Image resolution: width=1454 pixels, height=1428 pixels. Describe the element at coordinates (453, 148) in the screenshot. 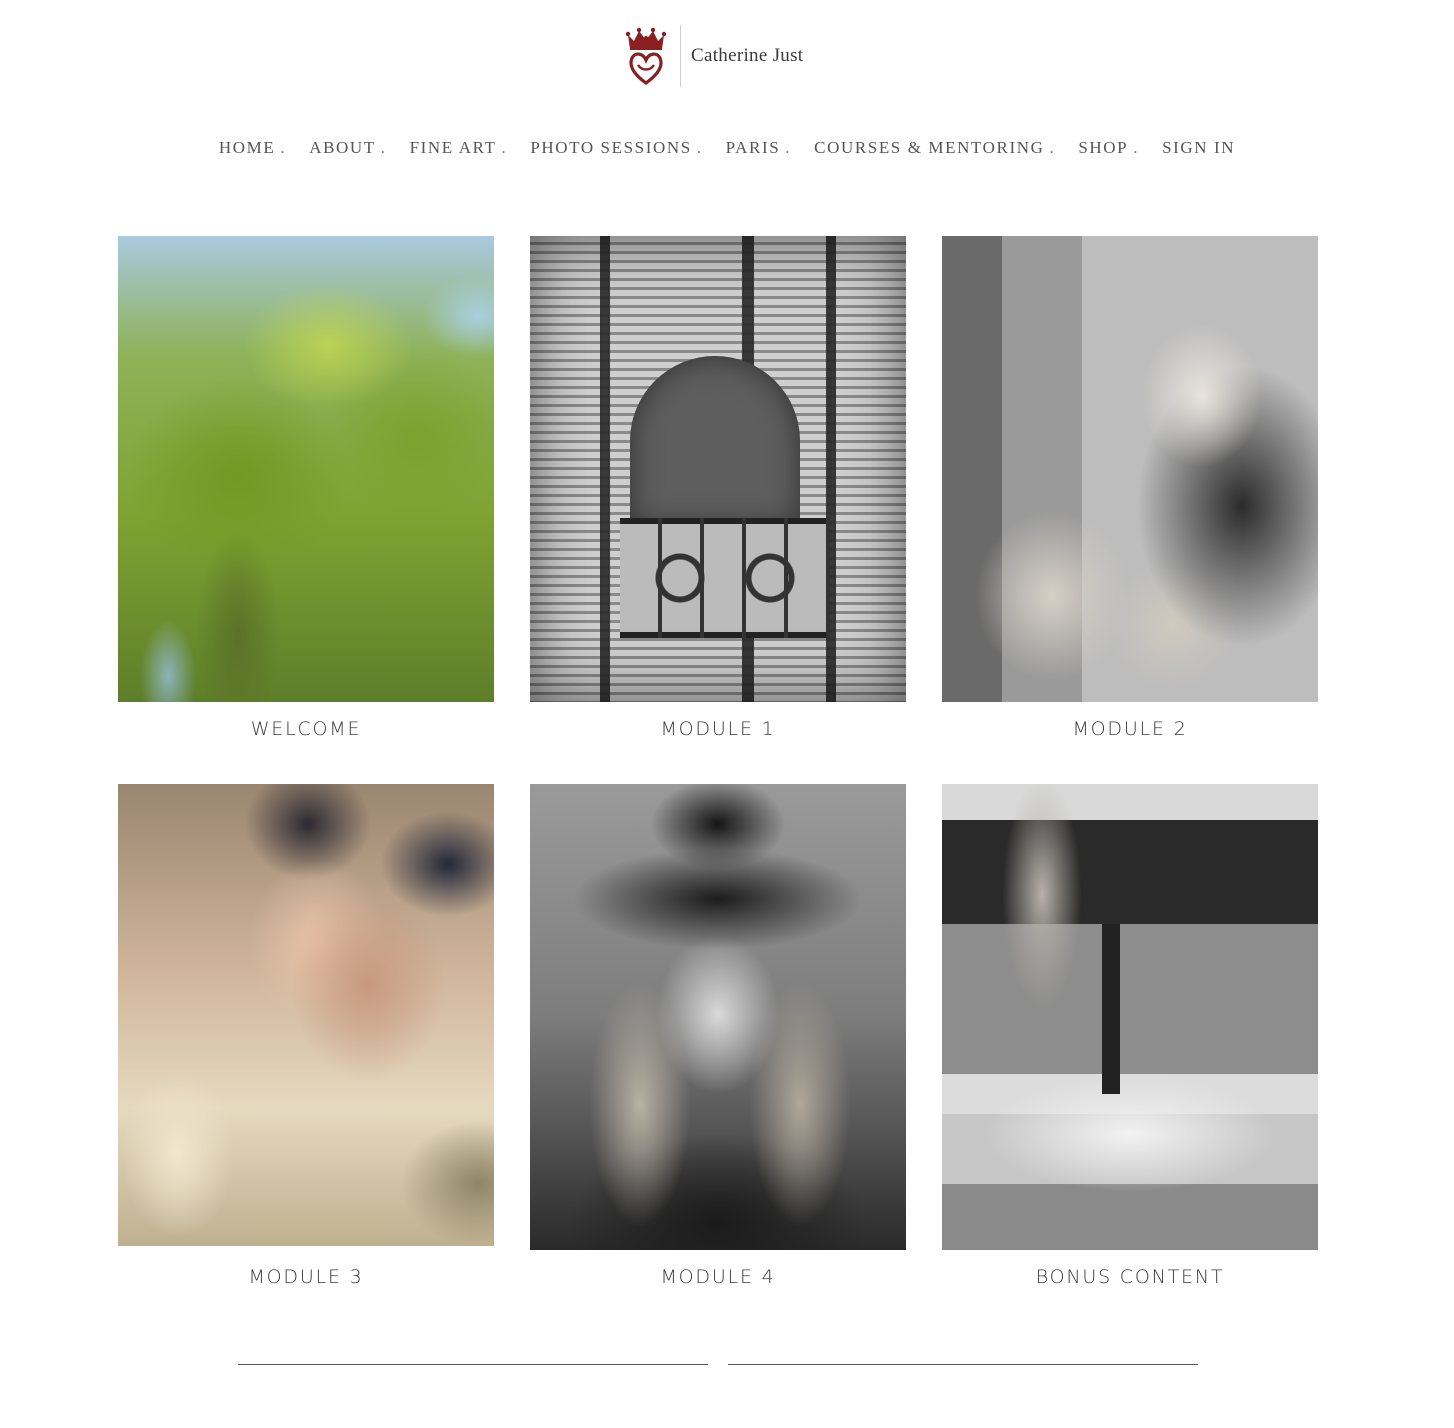

I see `nav-fine-art: FINE ART` at that location.